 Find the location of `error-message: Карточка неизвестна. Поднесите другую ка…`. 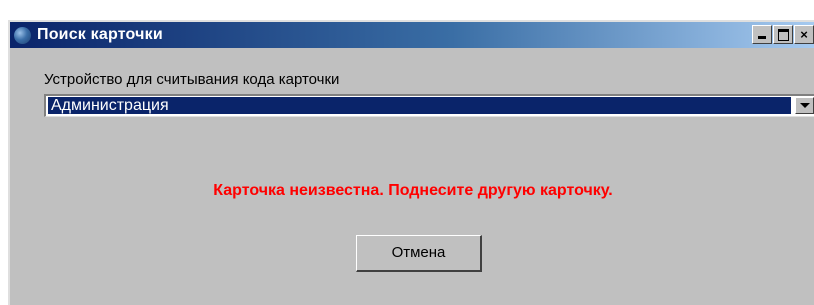

error-message: Карточка неизвестна. Поднесите другую ка… is located at coordinates (413, 190).